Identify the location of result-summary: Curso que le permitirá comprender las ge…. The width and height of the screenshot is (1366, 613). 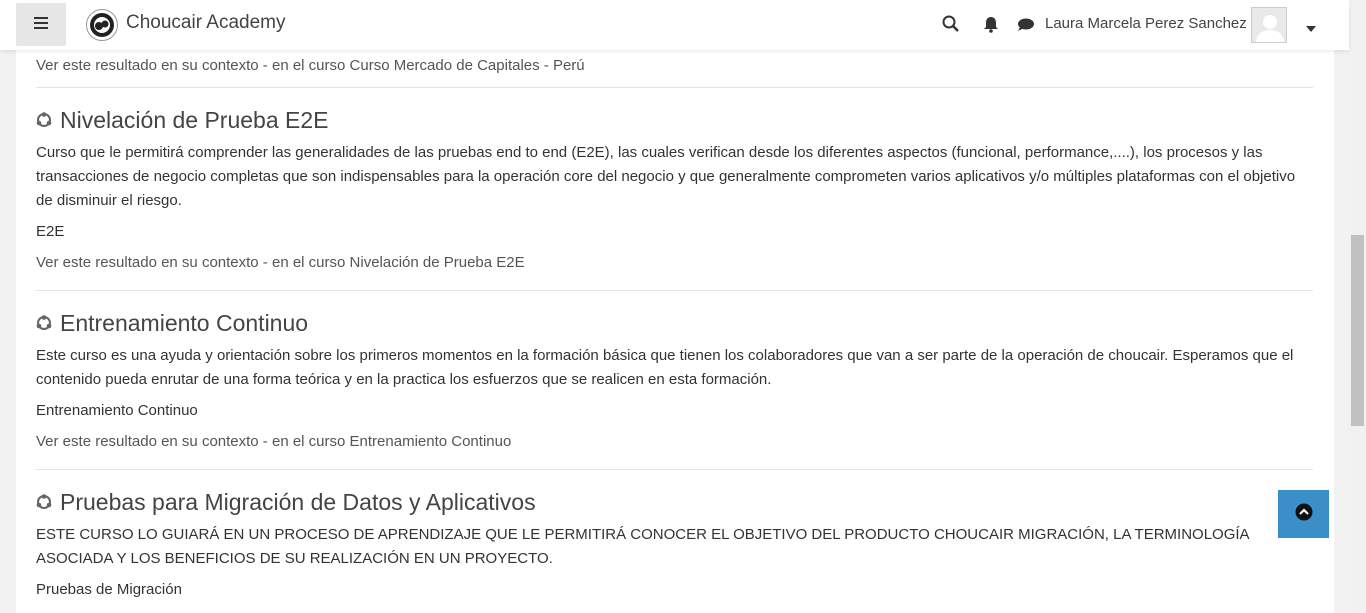
(666, 176).